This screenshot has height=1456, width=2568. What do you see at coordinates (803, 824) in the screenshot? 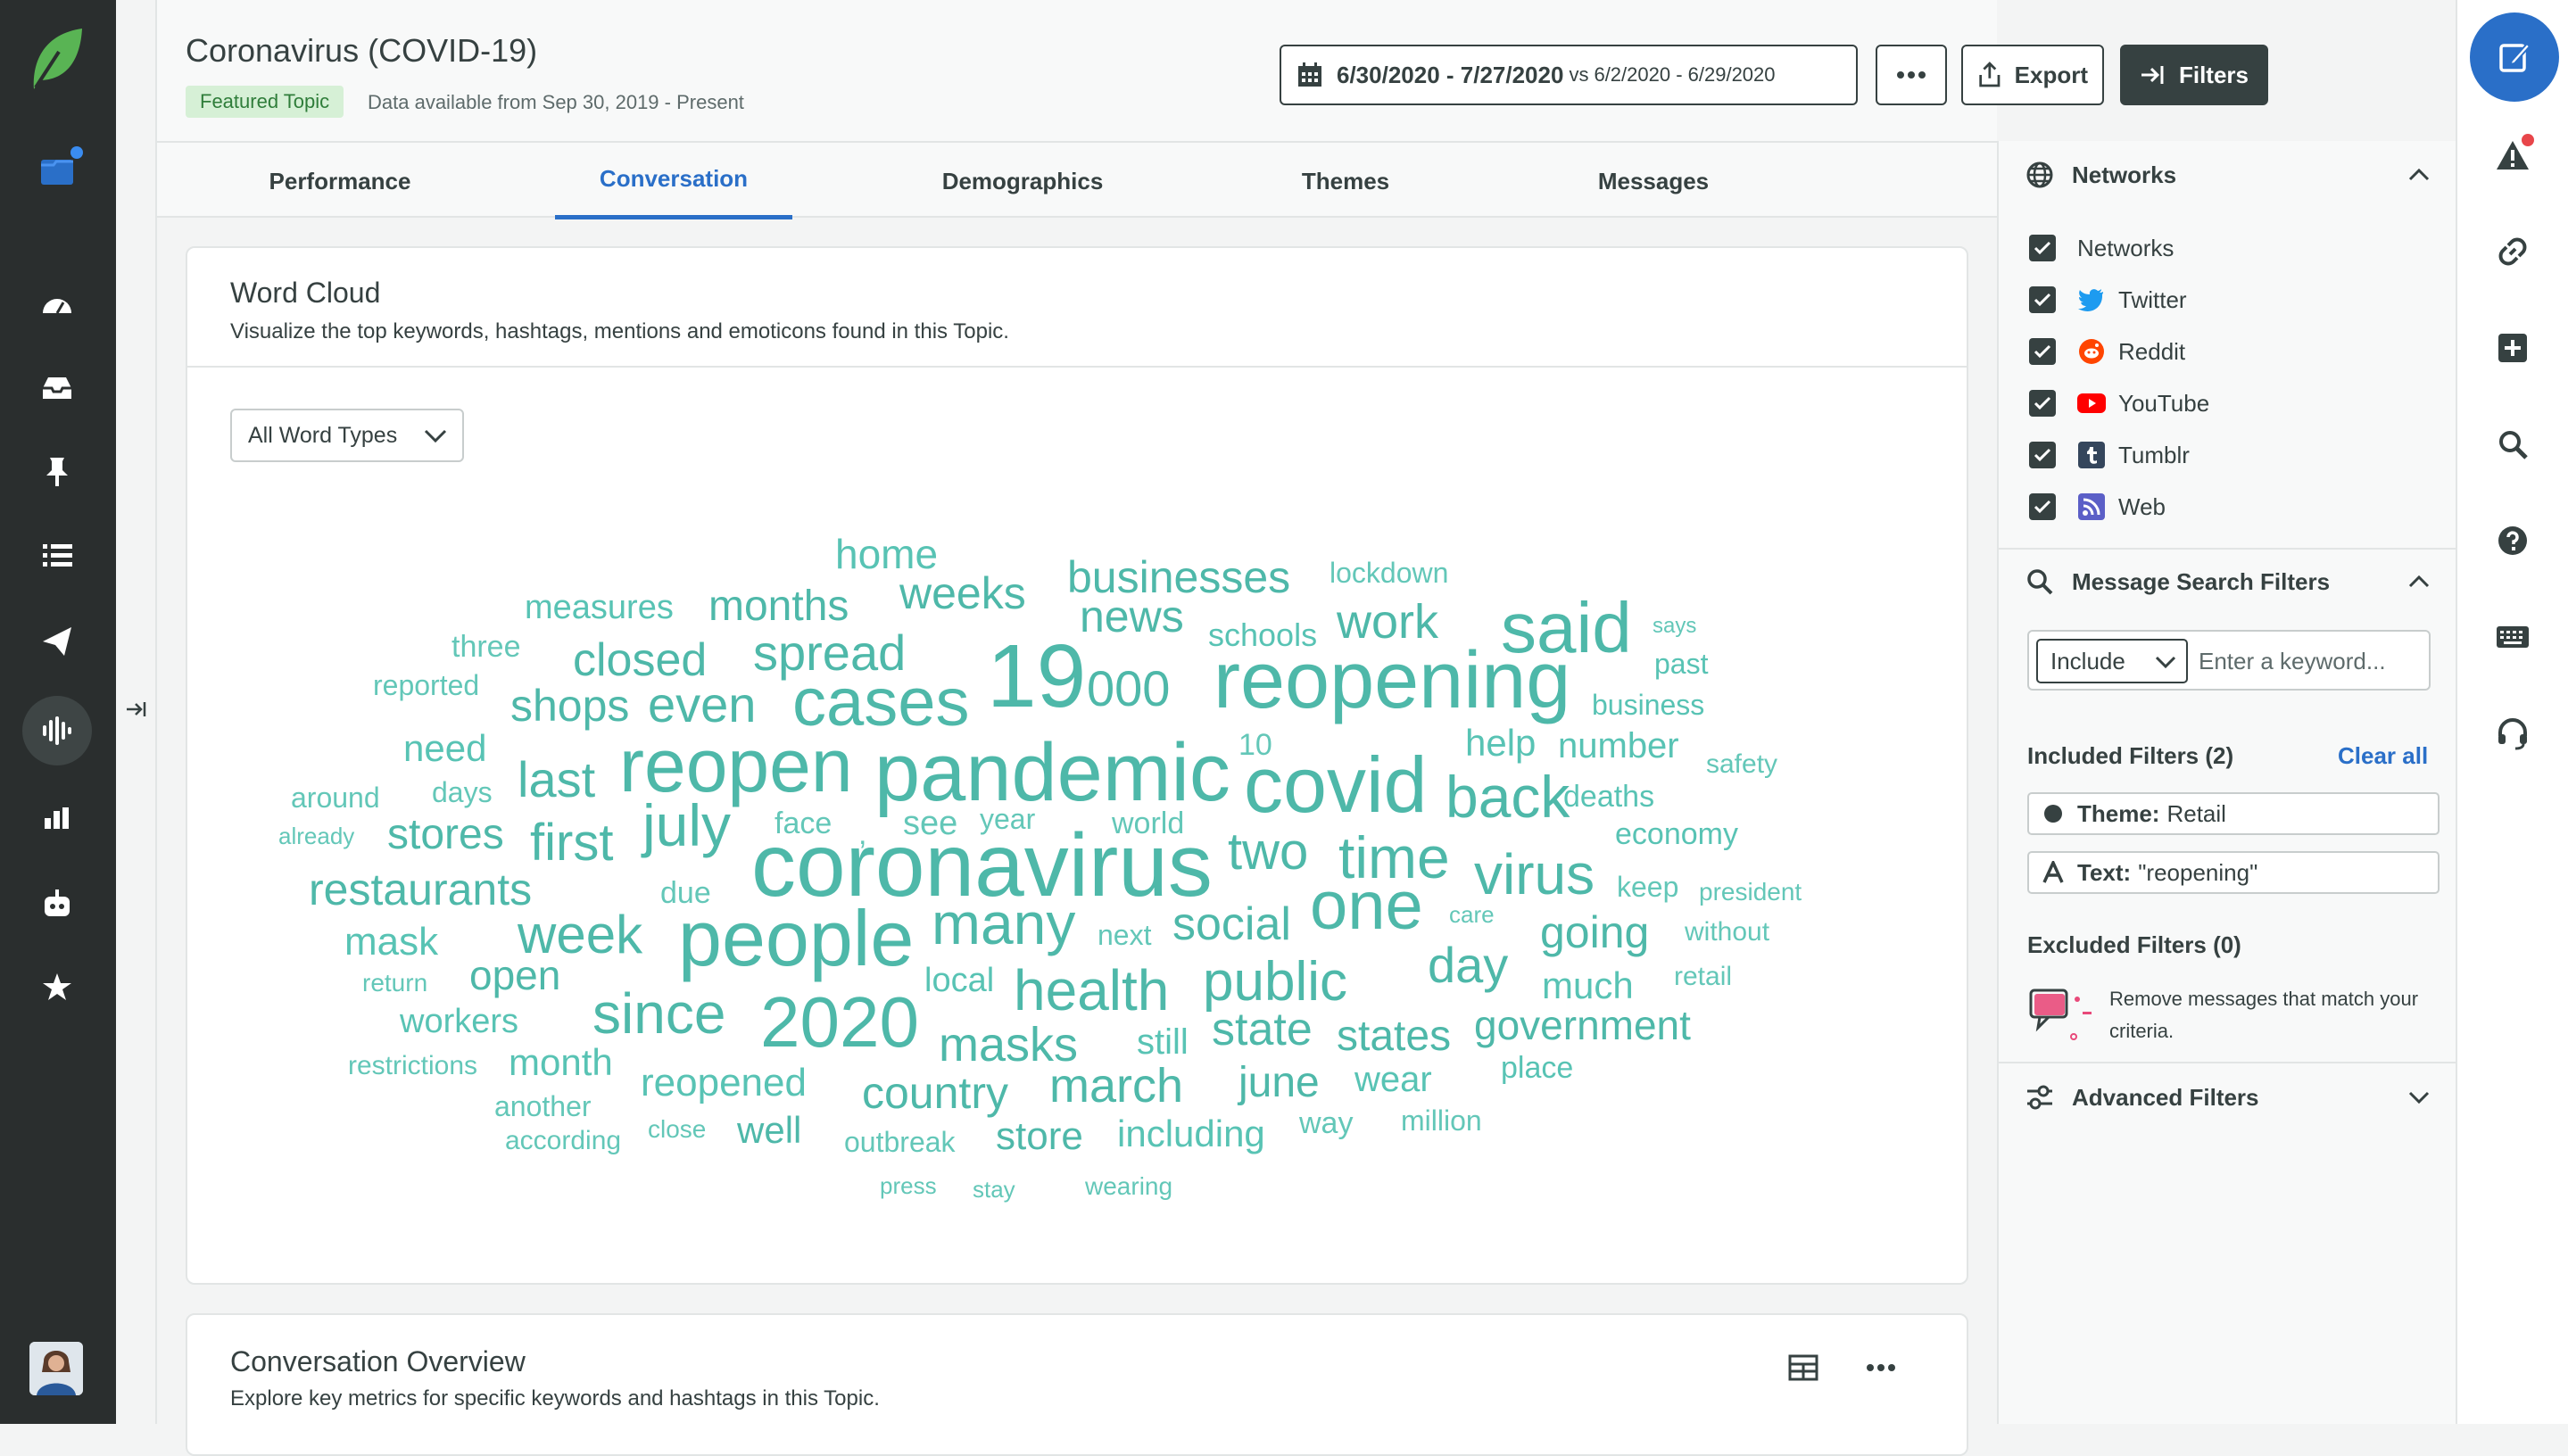
I see `word-cloud-word: face` at bounding box center [803, 824].